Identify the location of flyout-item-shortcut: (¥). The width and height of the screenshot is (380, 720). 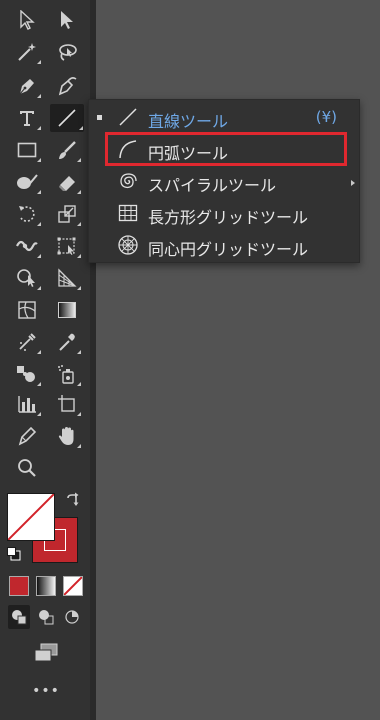
(326, 117).